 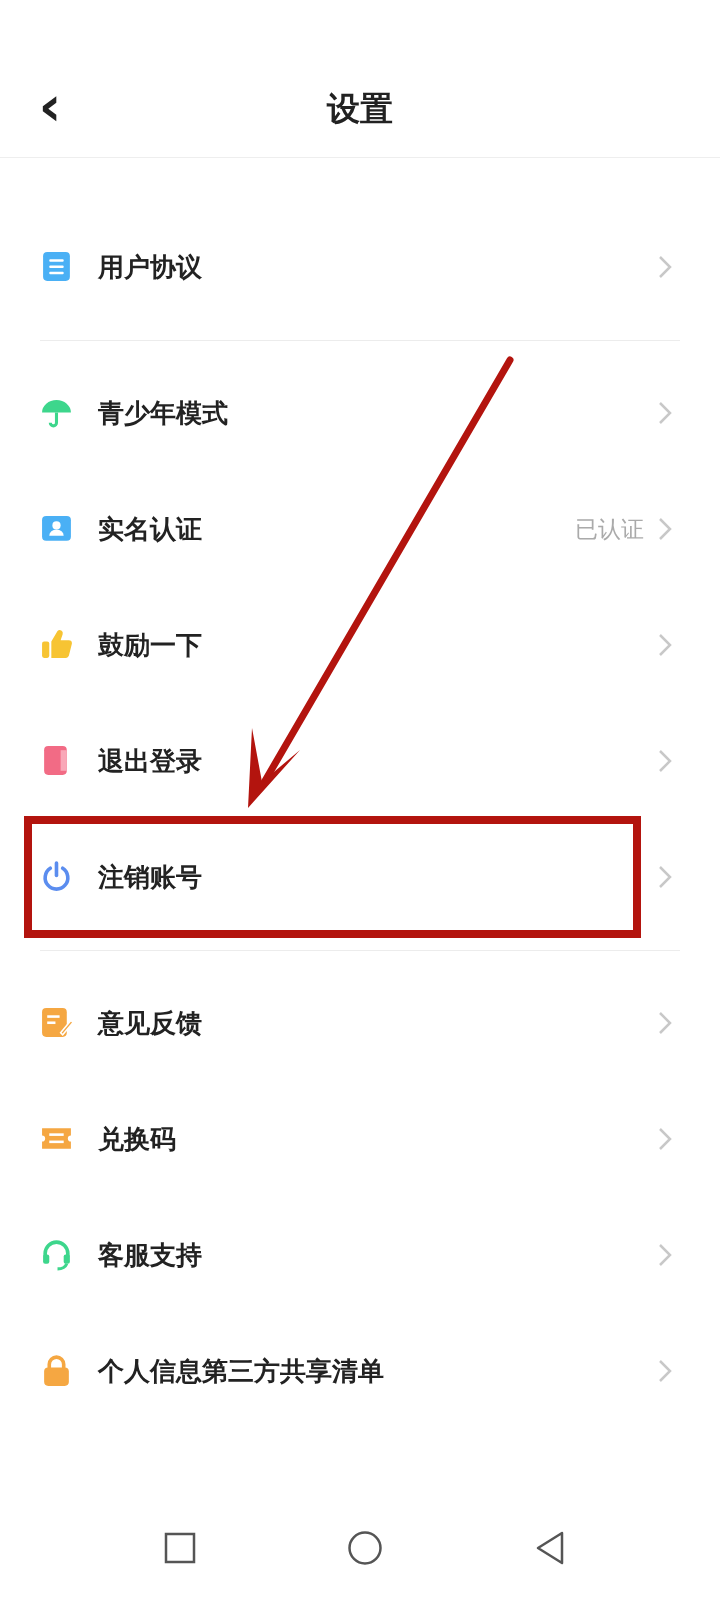 What do you see at coordinates (360, 1023) in the screenshot?
I see `settings-row: 意见反馈` at bounding box center [360, 1023].